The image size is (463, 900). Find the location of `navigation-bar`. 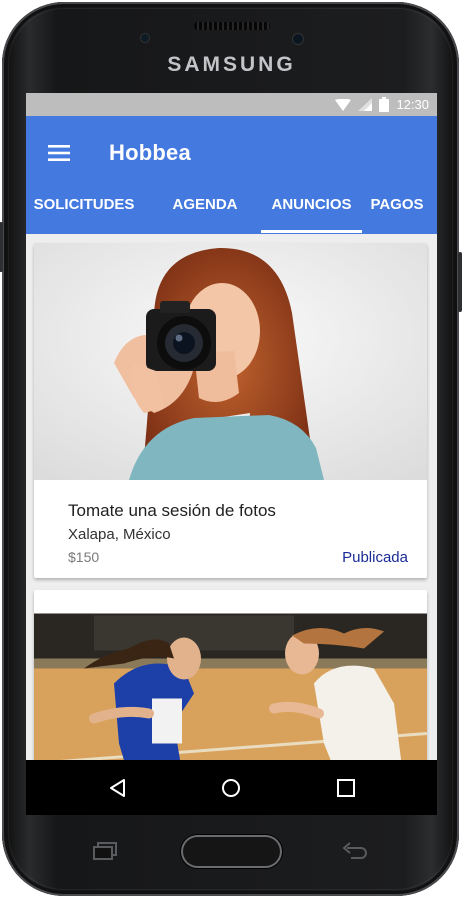

navigation-bar is located at coordinates (231, 787).